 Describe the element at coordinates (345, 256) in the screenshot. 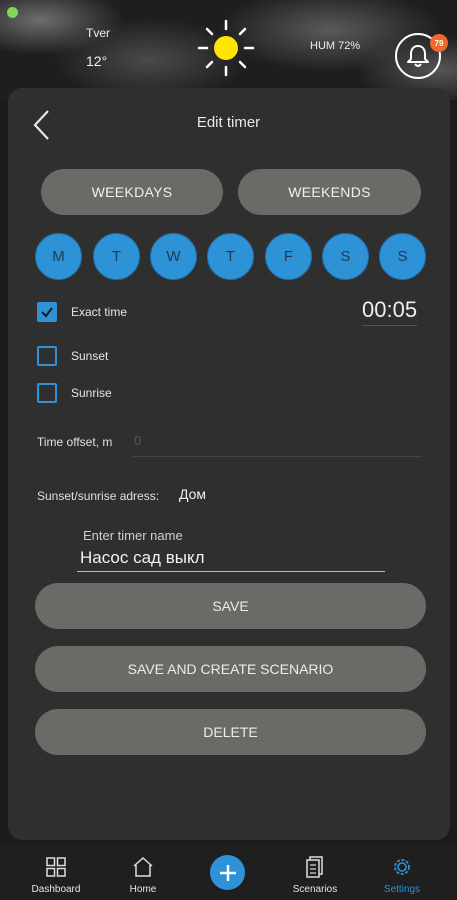

I see `day-saturday: S` at that location.